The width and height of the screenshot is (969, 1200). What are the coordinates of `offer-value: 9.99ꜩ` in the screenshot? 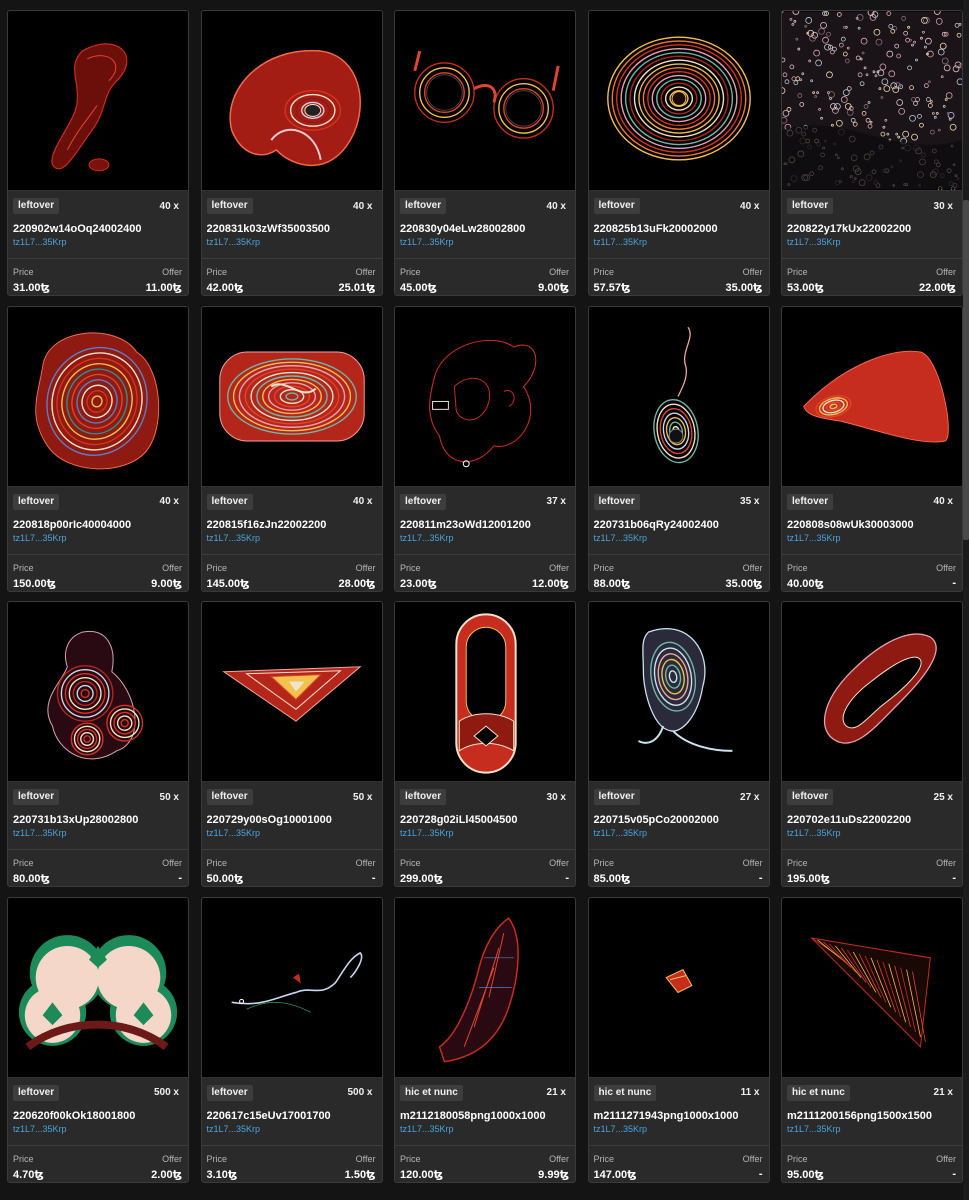 It's located at (553, 1174).